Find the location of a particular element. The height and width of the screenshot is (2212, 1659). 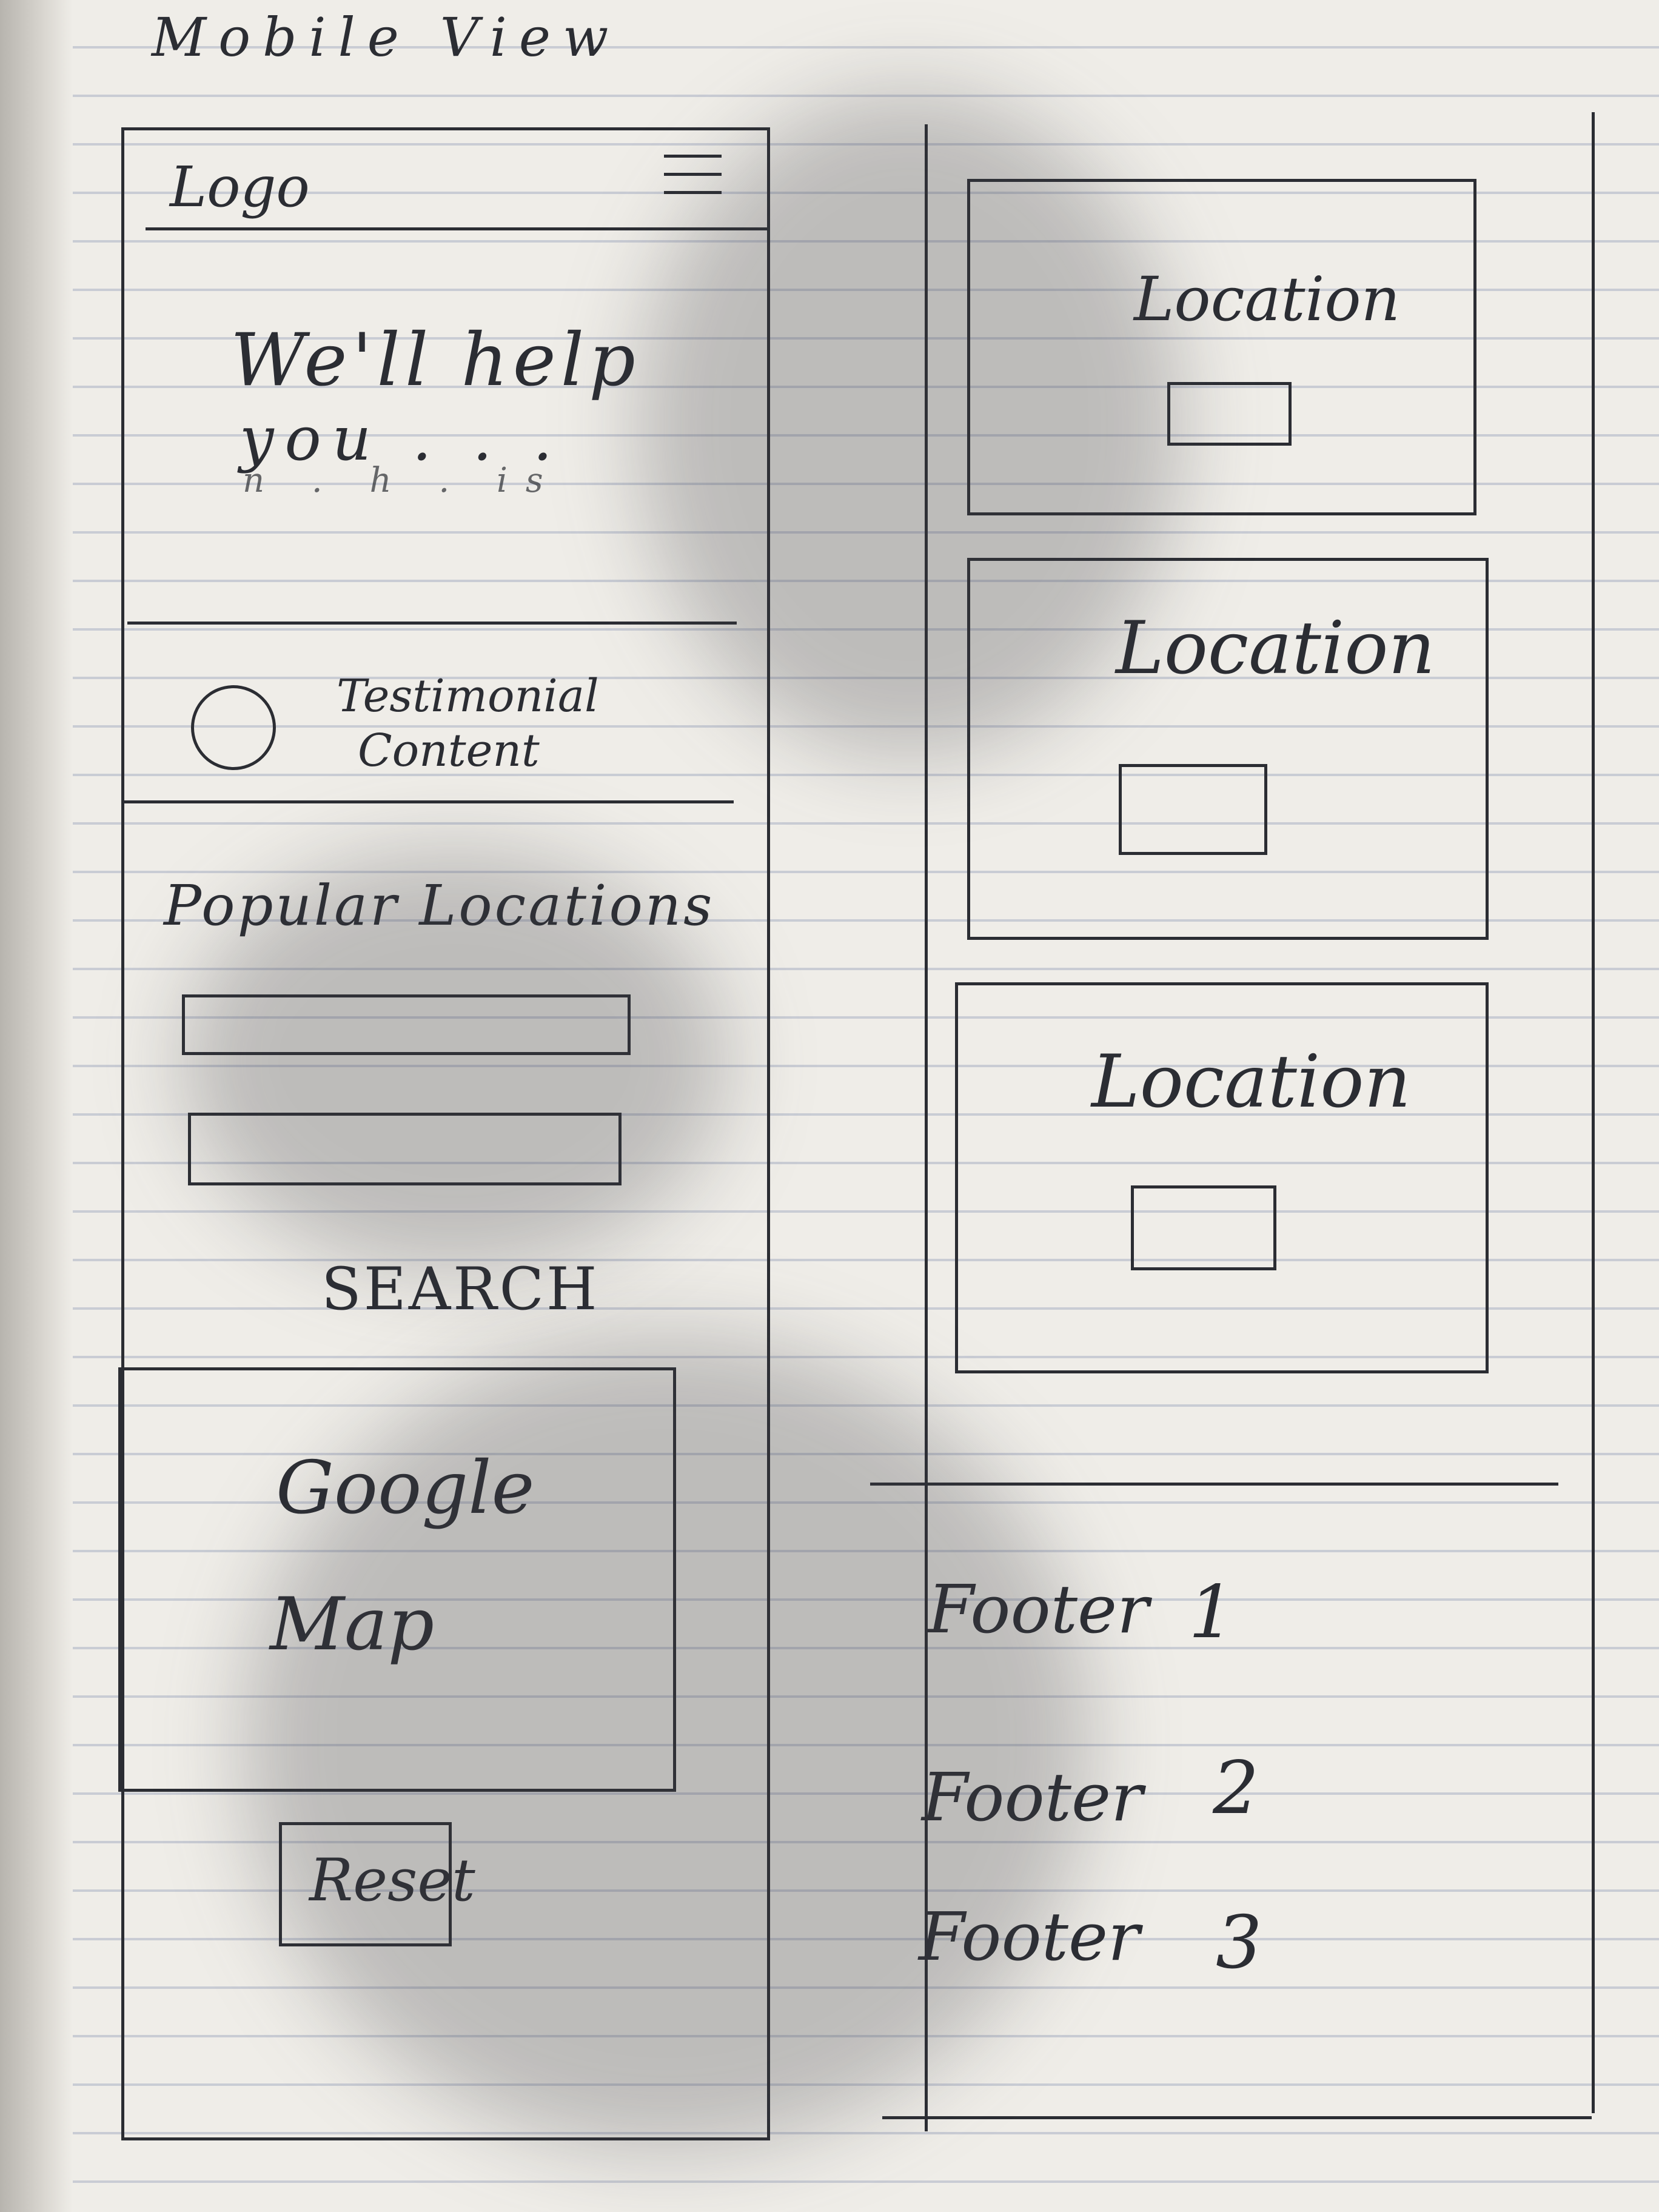

footer-item-2-number: 2 is located at coordinates (1236, 1788).